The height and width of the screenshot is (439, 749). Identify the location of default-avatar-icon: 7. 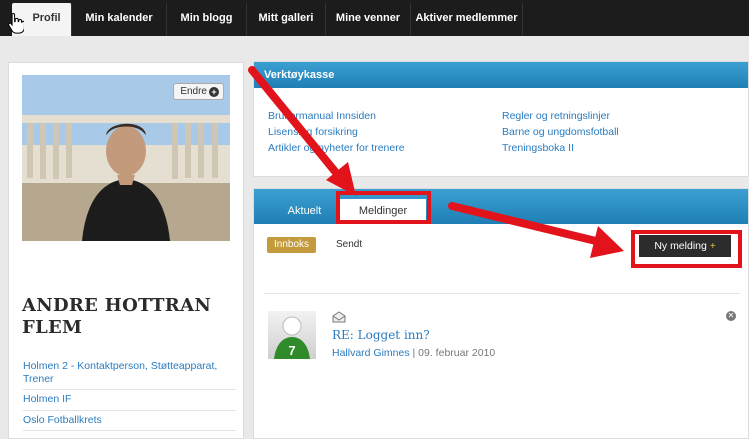
(292, 337).